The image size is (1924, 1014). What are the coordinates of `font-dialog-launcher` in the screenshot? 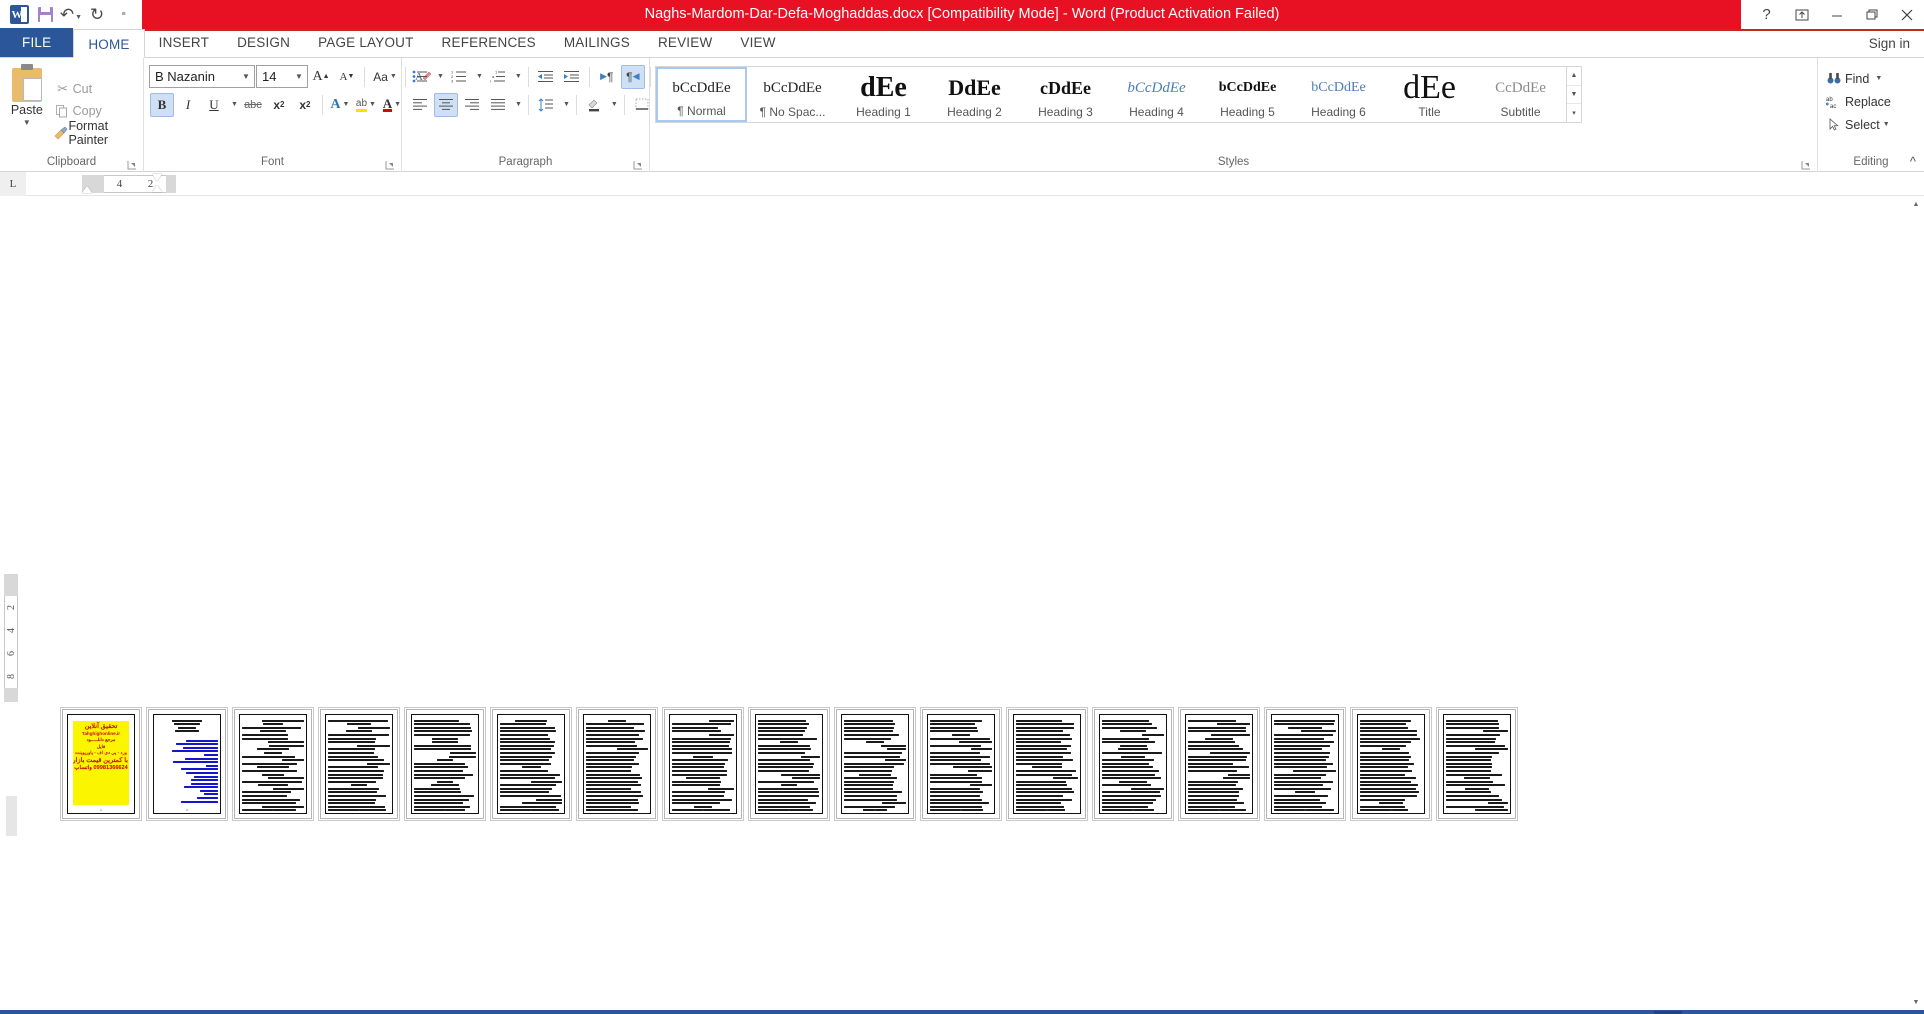 It's located at (390, 165).